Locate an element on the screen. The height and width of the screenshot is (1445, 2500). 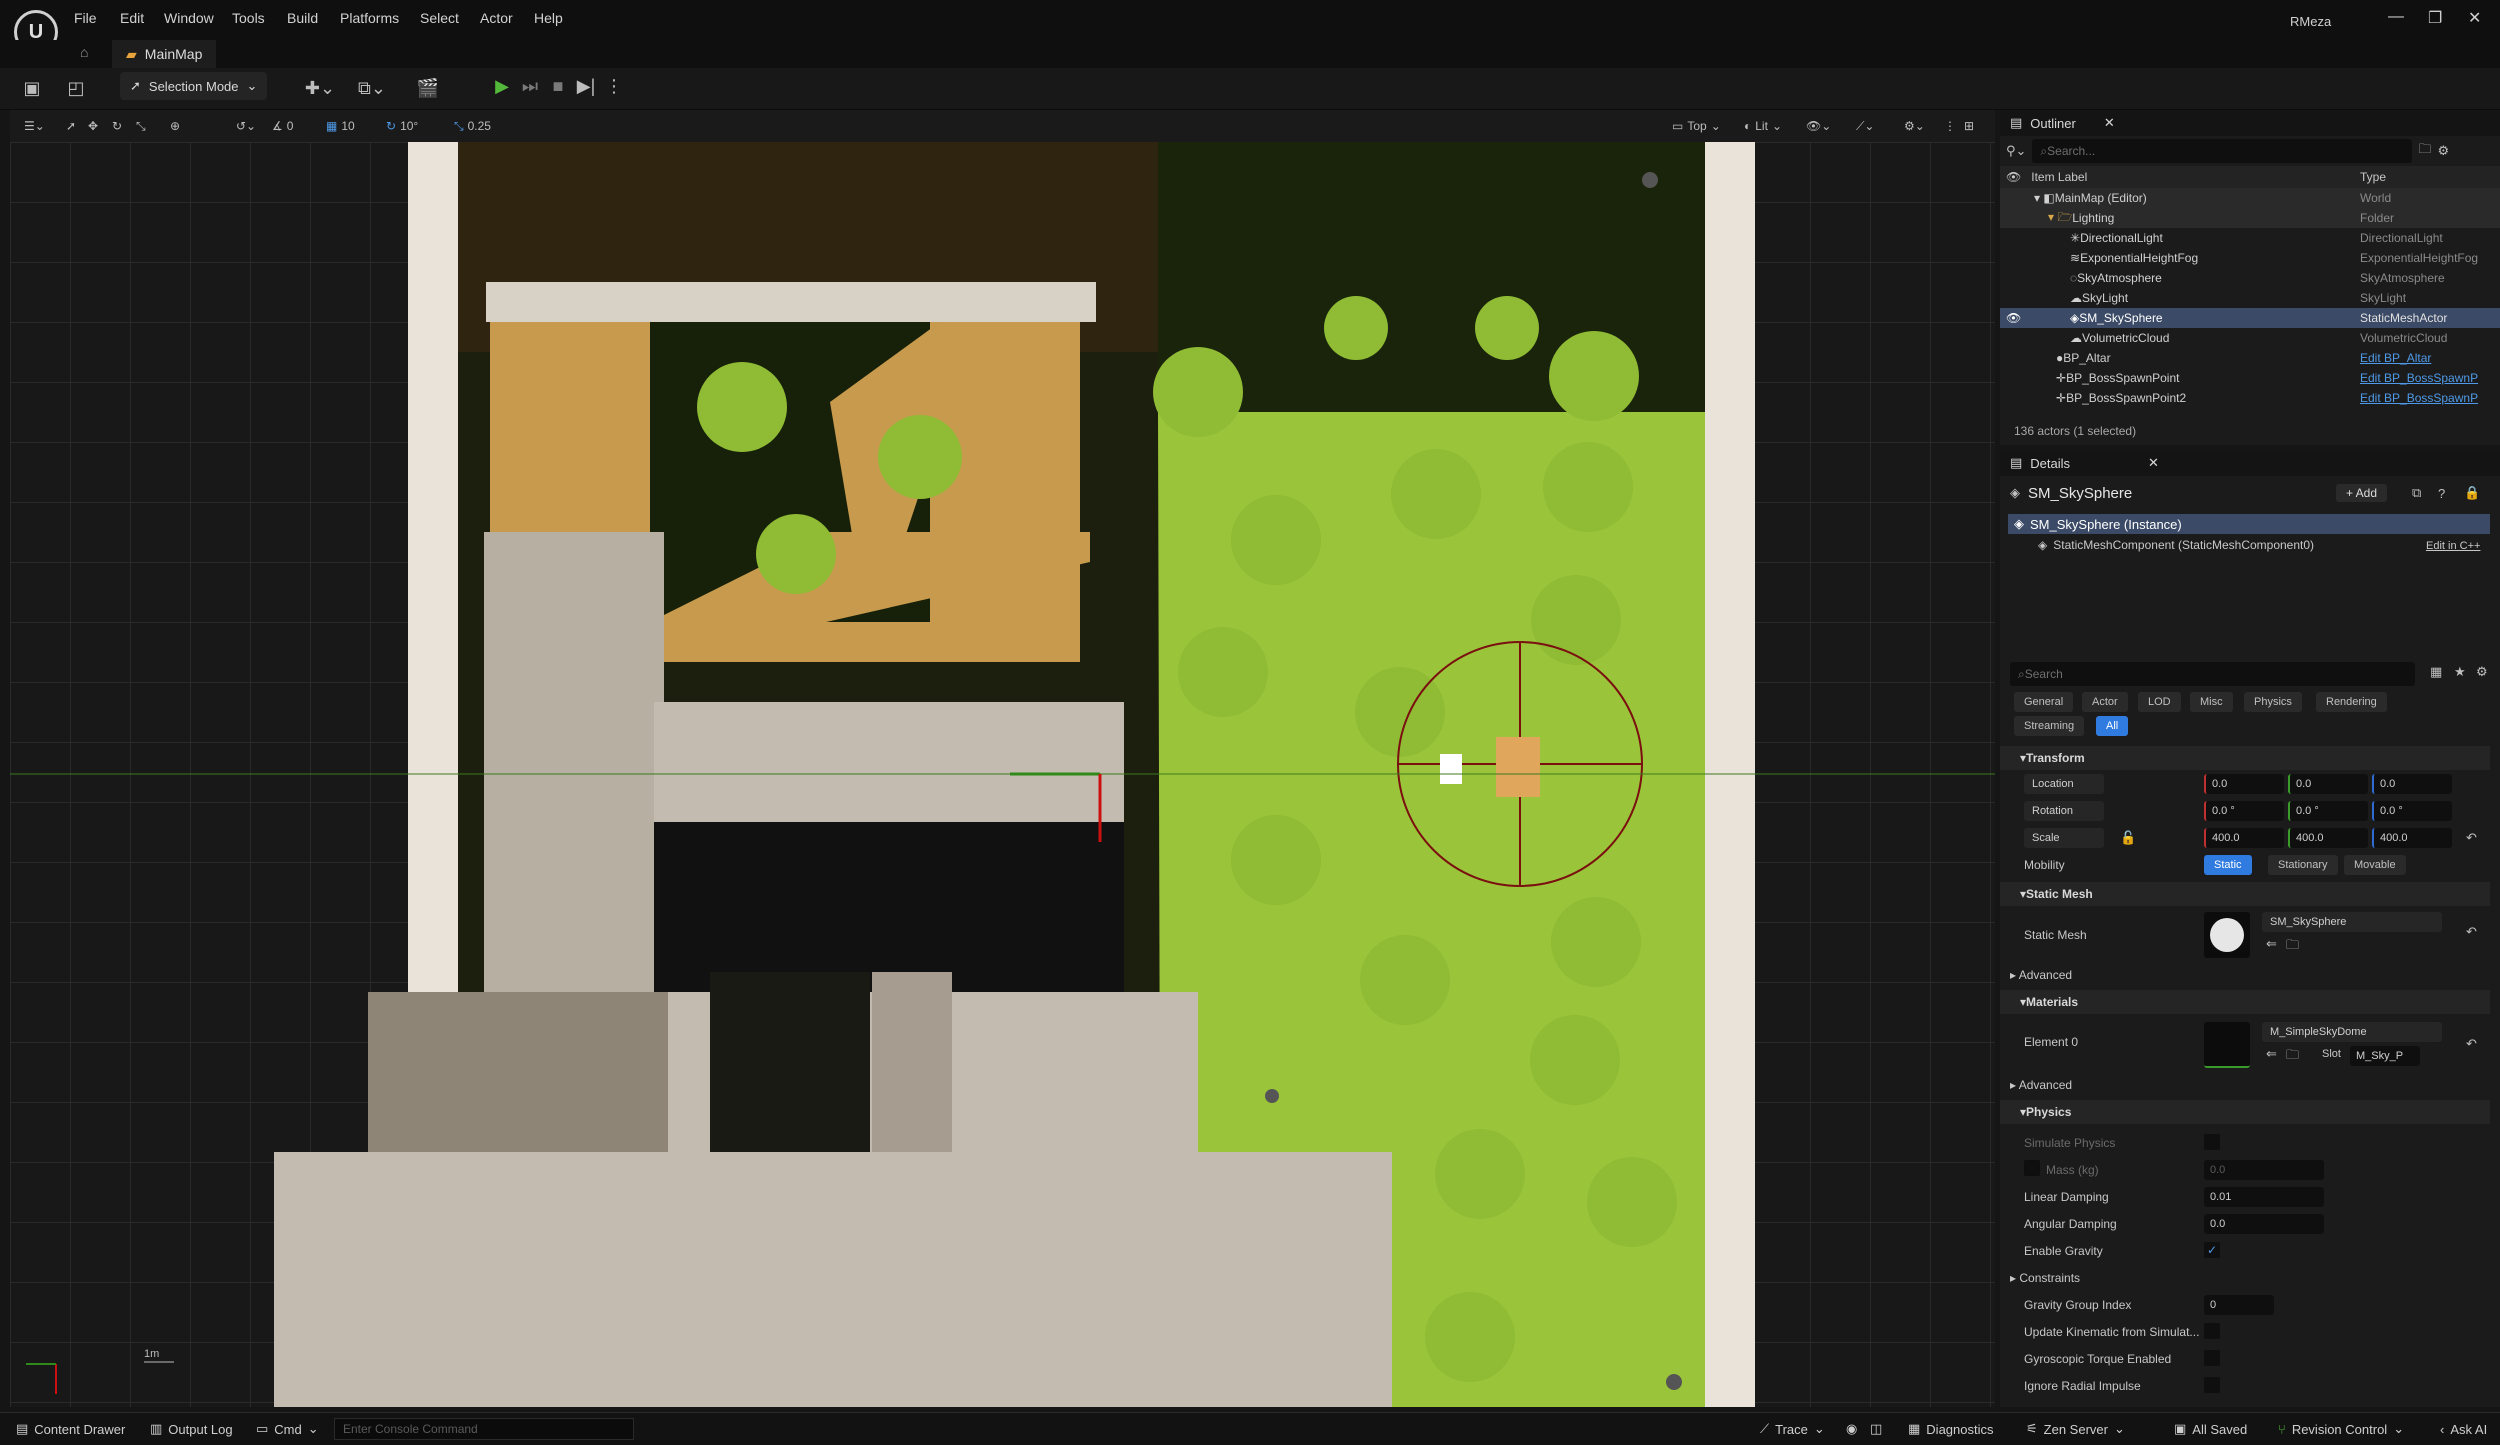
rotate-tool-icon: ↻ is located at coordinates (117, 126).